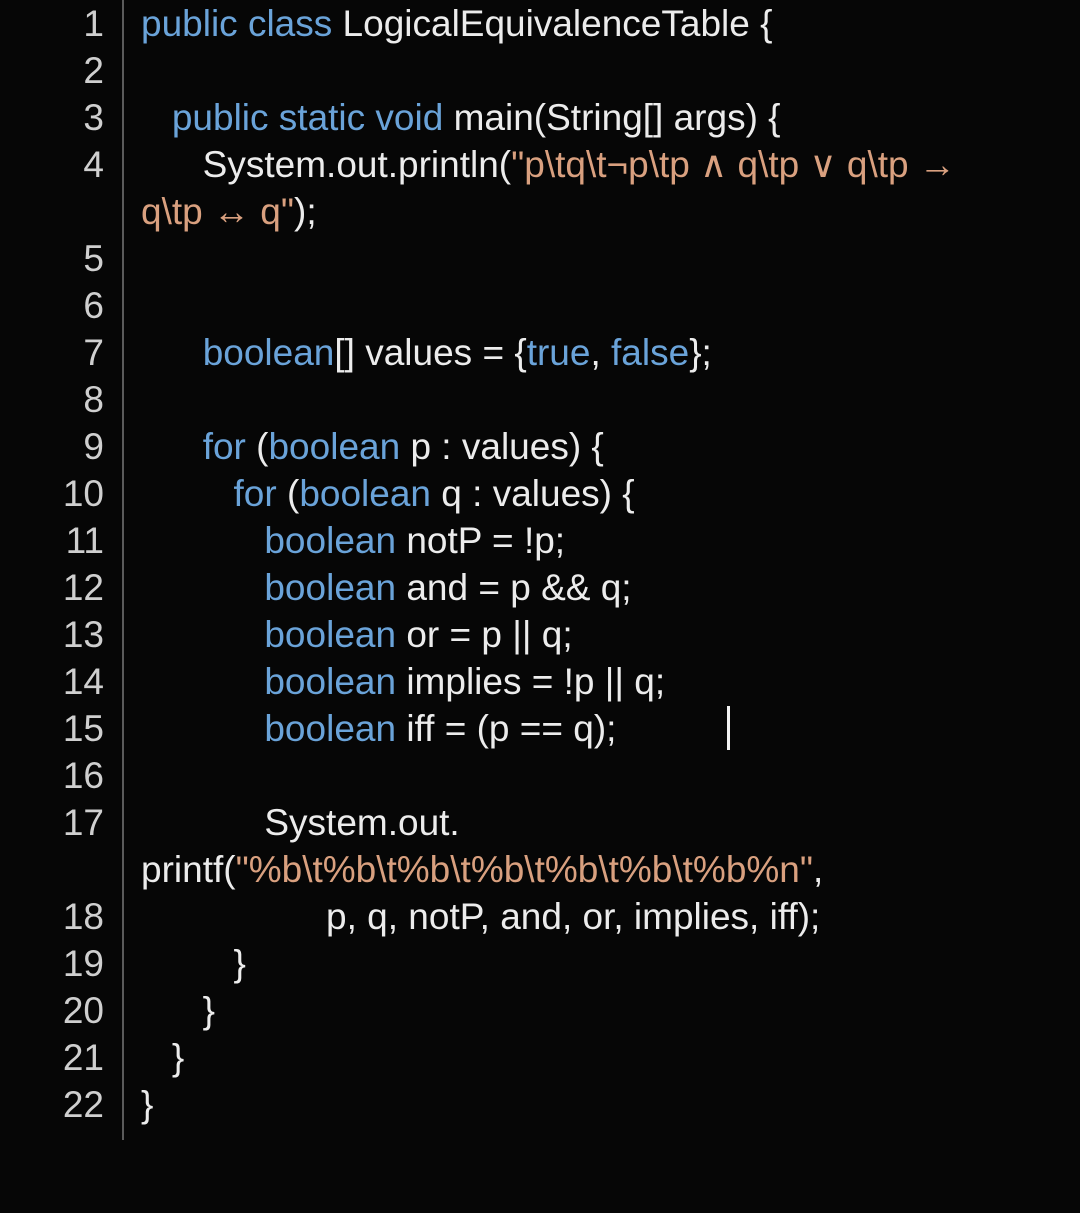 Image resolution: width=1080 pixels, height=1213 pixels. I want to click on line-number: 11, so click(84, 540).